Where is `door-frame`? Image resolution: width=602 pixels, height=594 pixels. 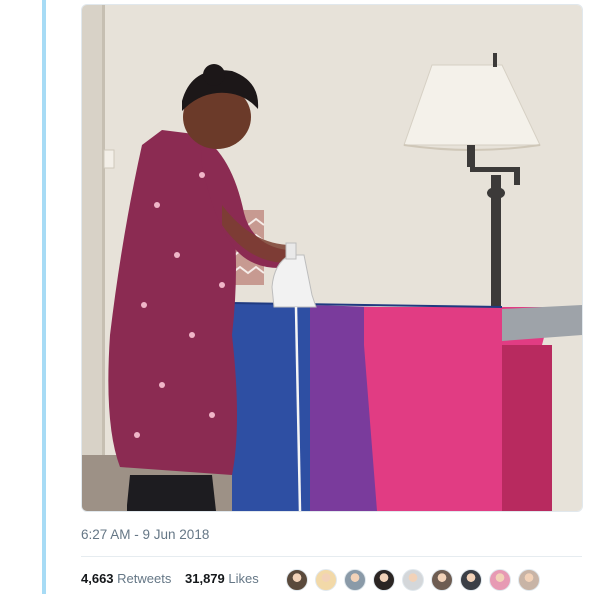 door-frame is located at coordinates (92, 258).